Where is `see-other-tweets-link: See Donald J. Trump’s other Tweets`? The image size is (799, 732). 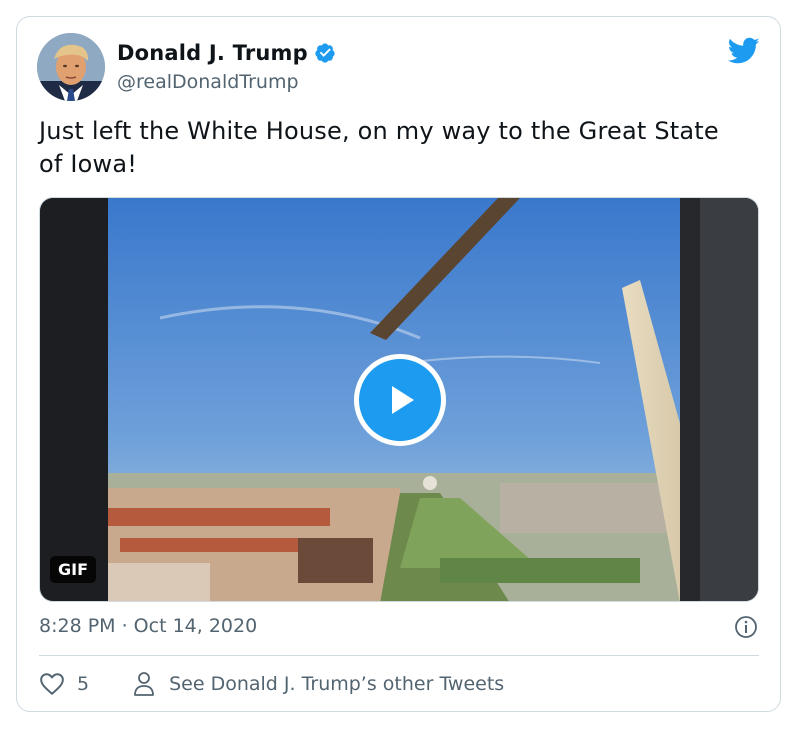 see-other-tweets-link: See Donald J. Trump’s other Tweets is located at coordinates (318, 684).